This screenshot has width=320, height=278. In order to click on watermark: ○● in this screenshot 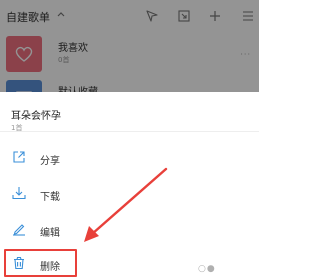, I will do `click(207, 269)`.